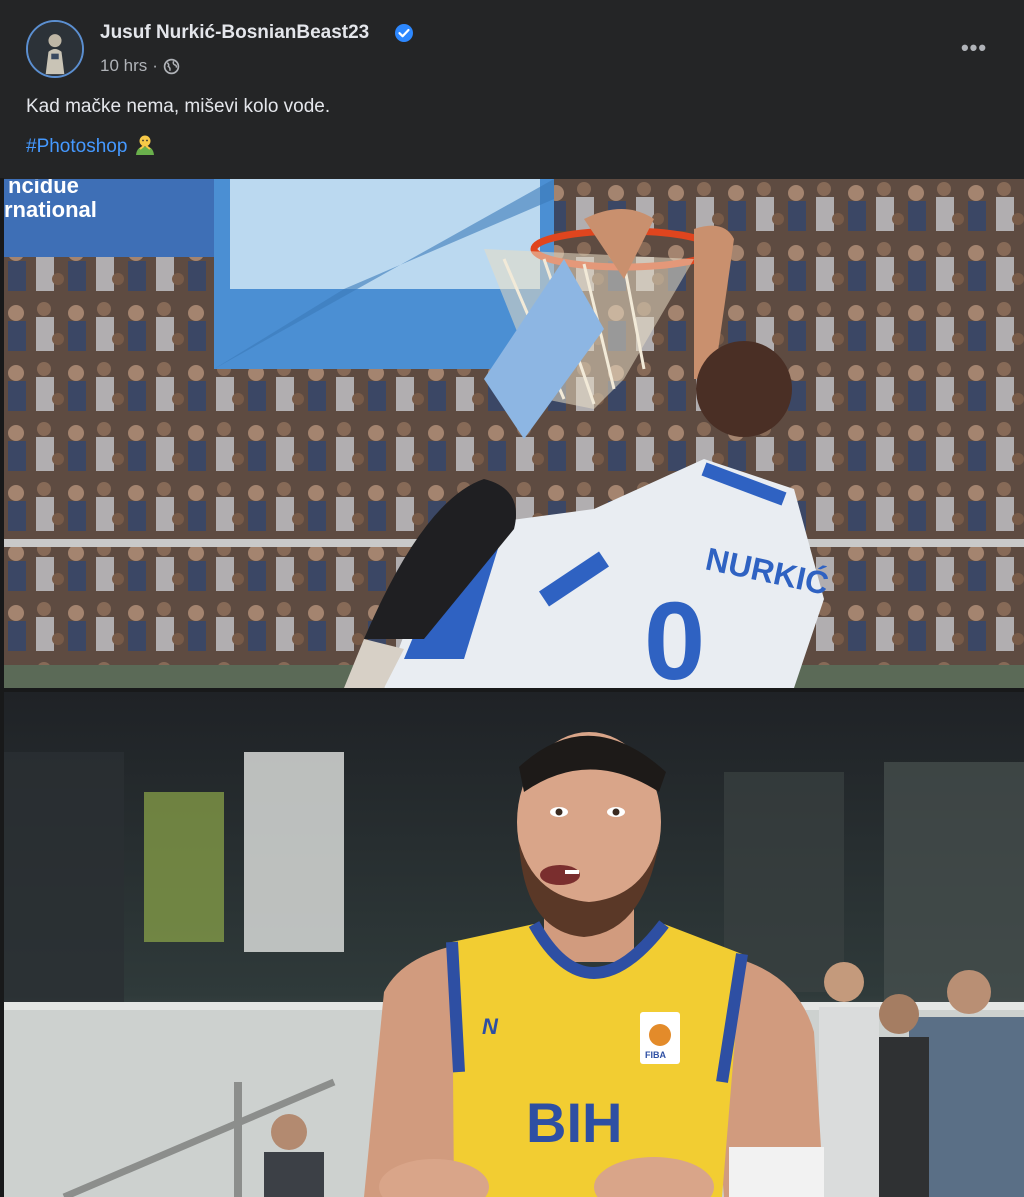 This screenshot has width=1024, height=1197. I want to click on post-text: Kad mačke nema, miševi kolo vode., so click(178, 106).